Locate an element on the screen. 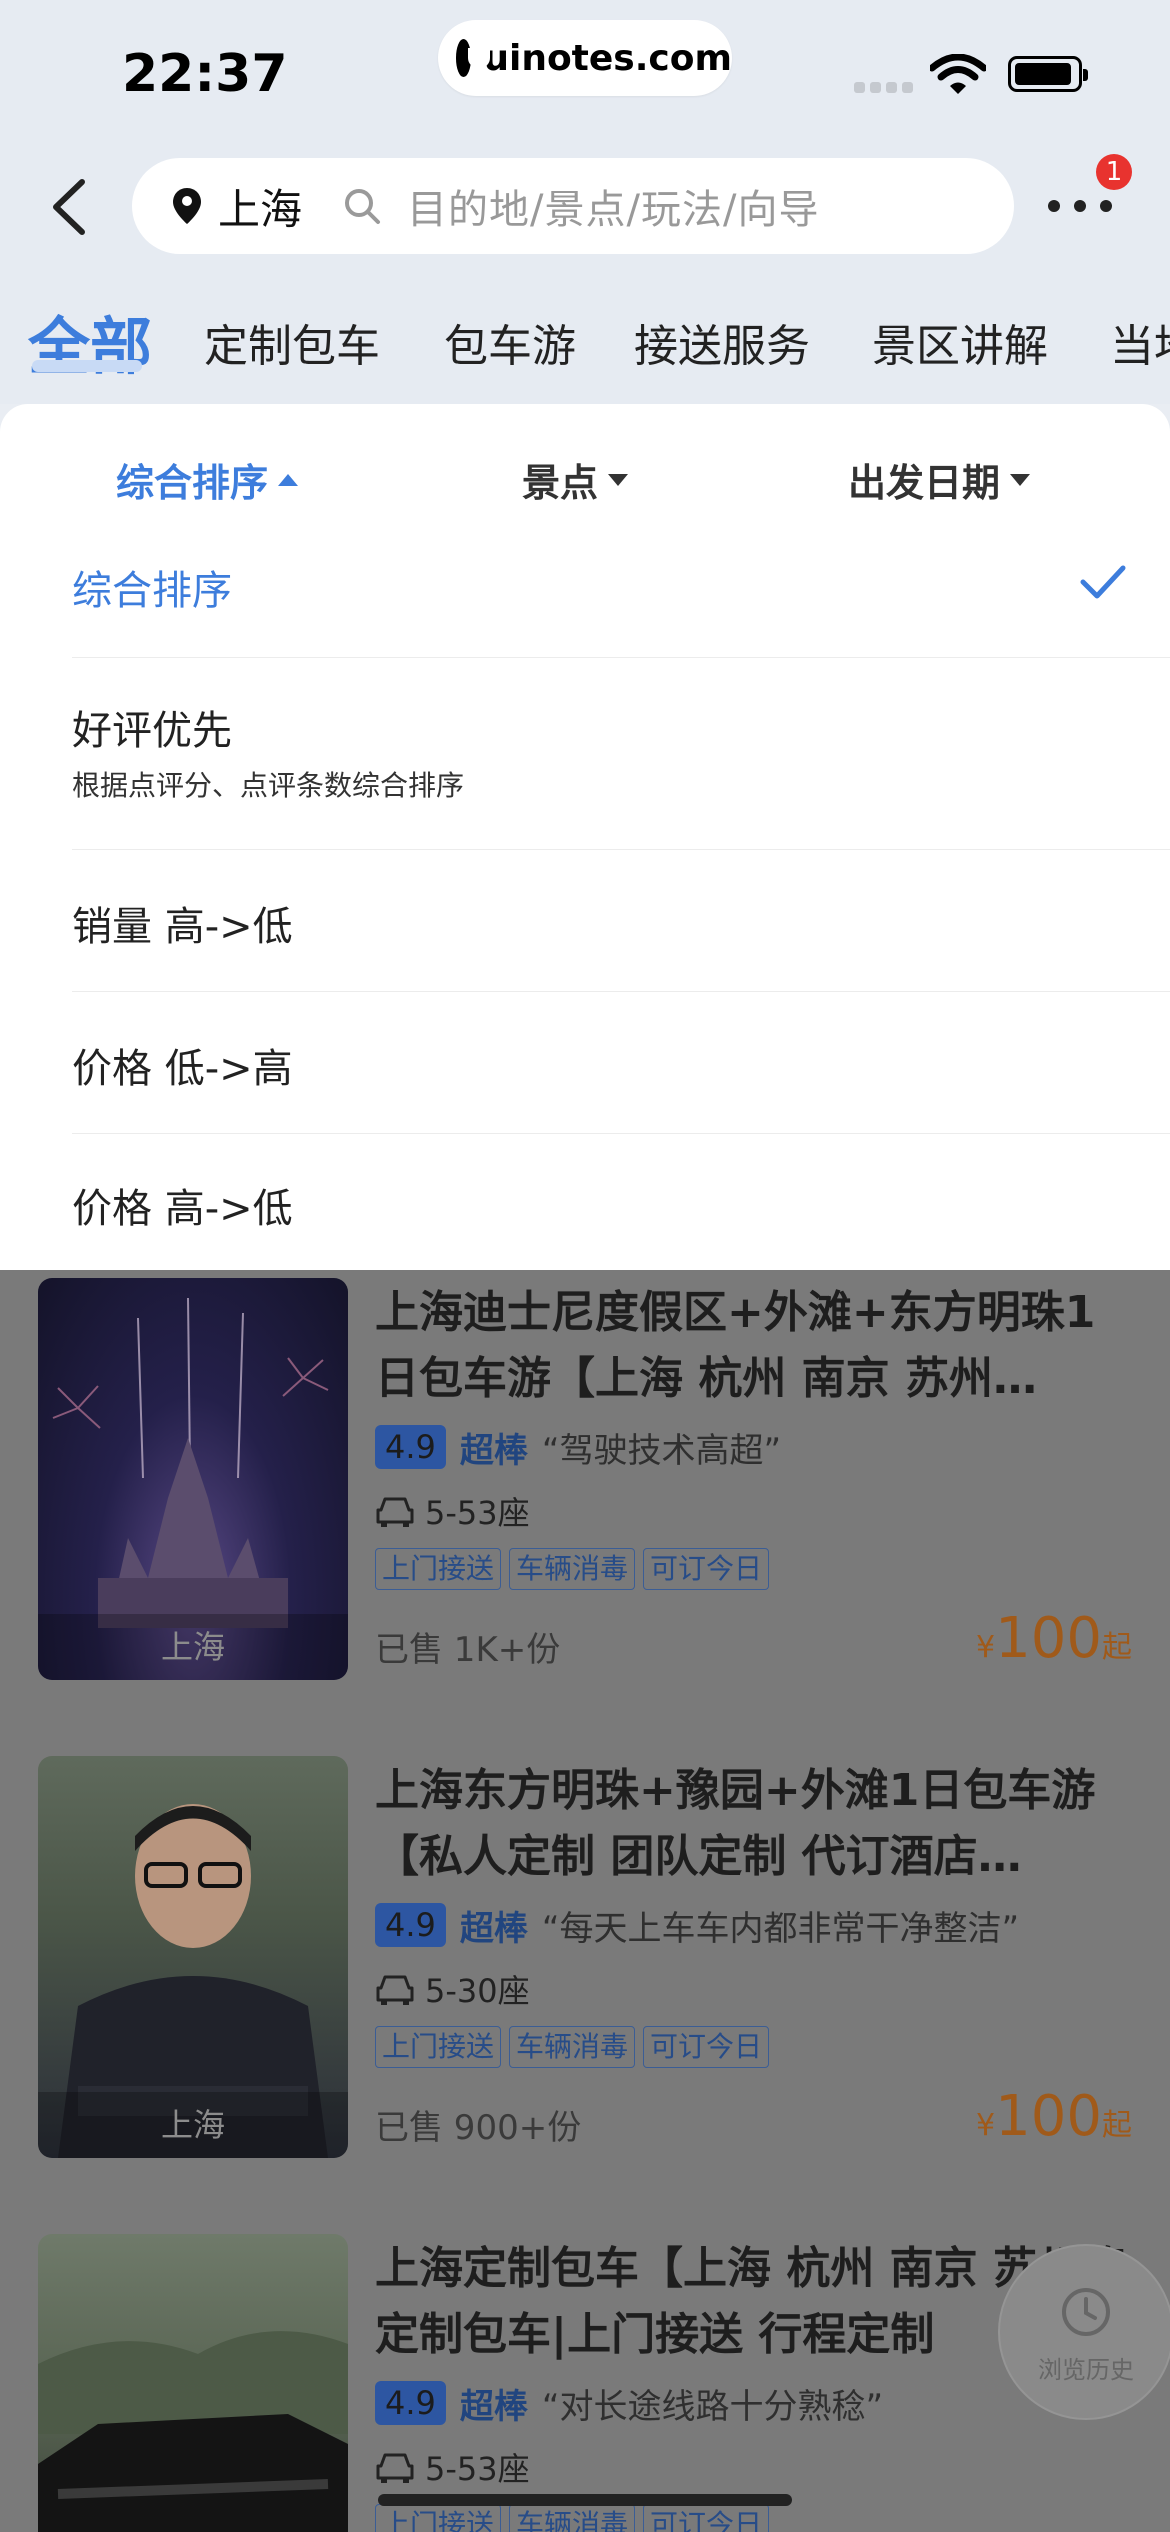 This screenshot has width=1170, height=2532. rating-row: 4.9 超棒 “对长途线路十分熟稔” is located at coordinates (629, 2403).